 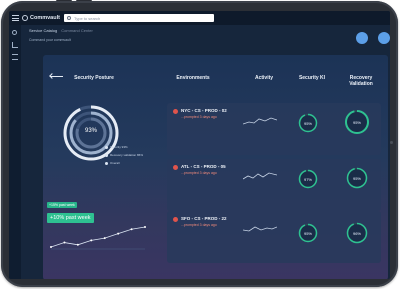 What do you see at coordinates (15, 152) in the screenshot?
I see `left-nav-rail` at bounding box center [15, 152].